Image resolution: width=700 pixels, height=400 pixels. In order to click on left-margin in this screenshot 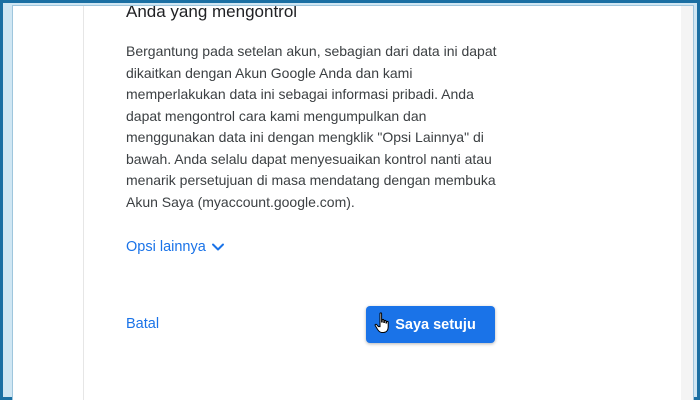, I will do `click(48, 203)`.